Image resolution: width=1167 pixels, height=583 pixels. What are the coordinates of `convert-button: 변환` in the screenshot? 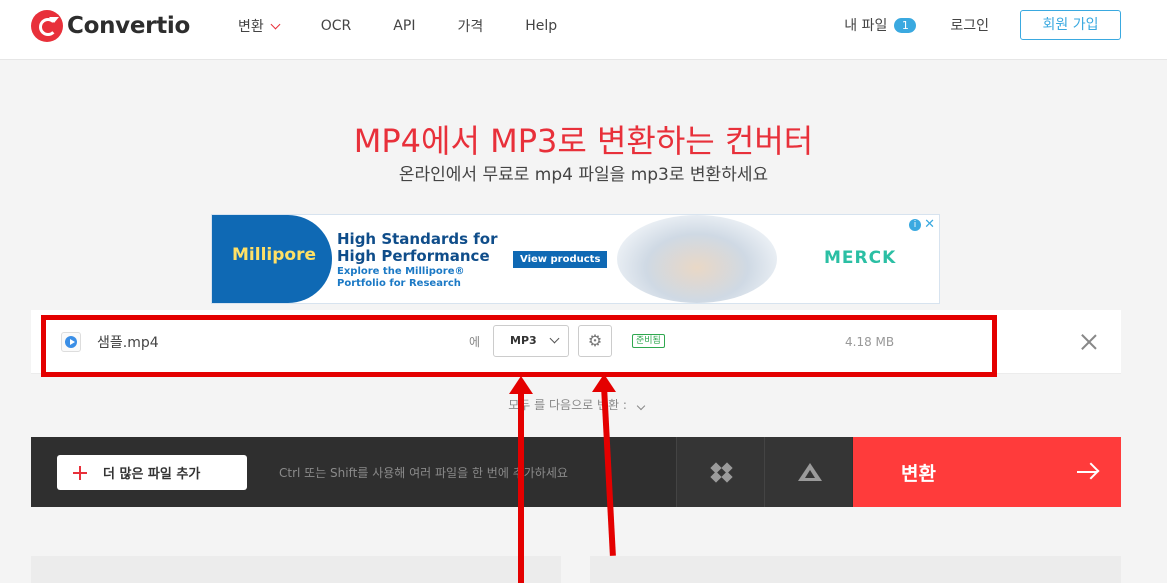 It's located at (987, 472).